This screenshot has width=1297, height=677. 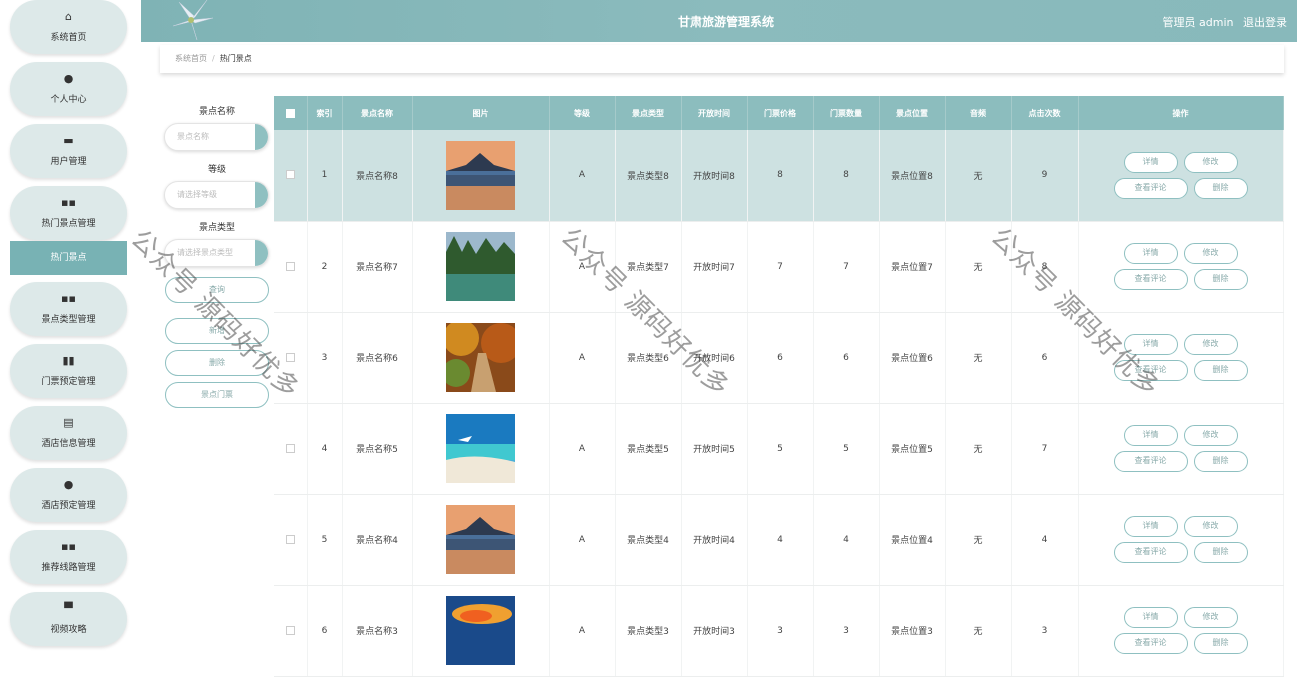 What do you see at coordinates (216, 195) in the screenshot?
I see `level-select: 请选择等级` at bounding box center [216, 195].